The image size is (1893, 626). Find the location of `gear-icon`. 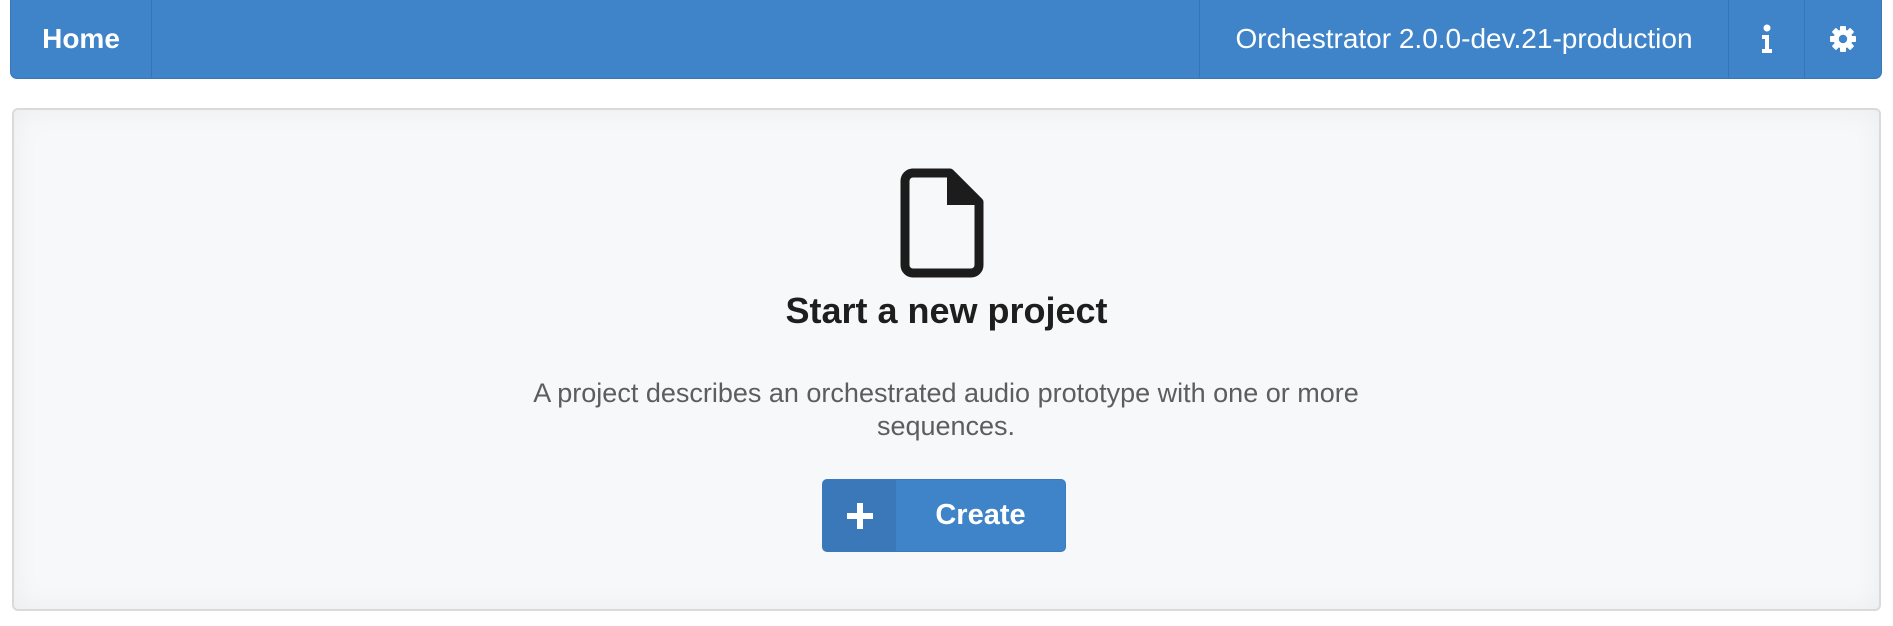

gear-icon is located at coordinates (1843, 39).